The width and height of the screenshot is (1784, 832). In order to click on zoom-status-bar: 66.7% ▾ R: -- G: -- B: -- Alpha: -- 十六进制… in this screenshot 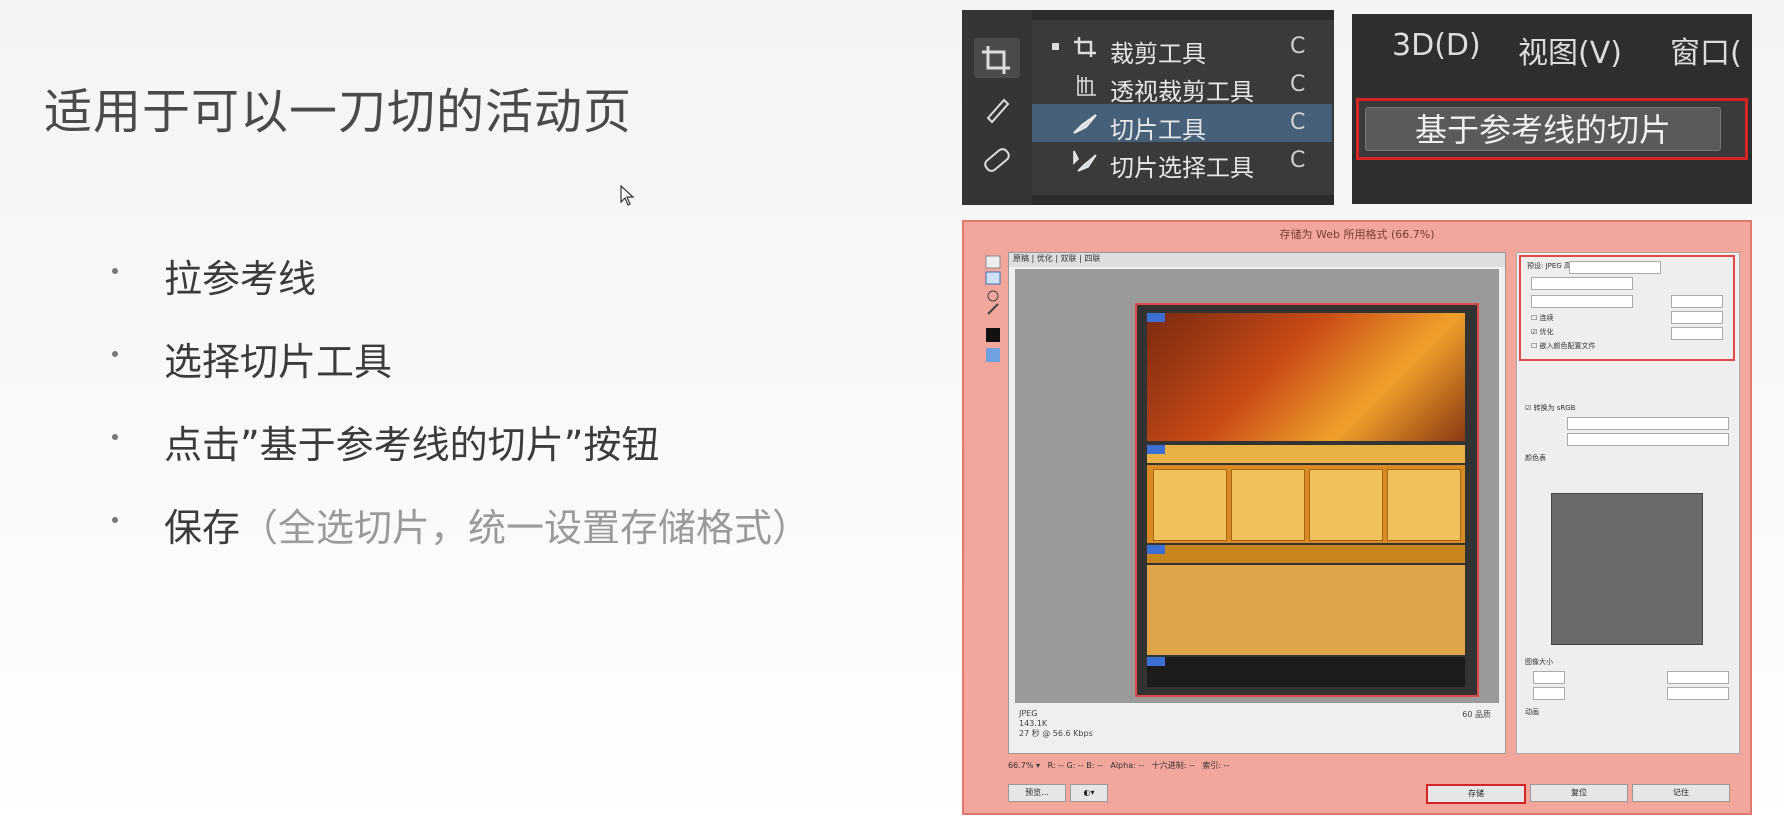, I will do `click(1119, 765)`.